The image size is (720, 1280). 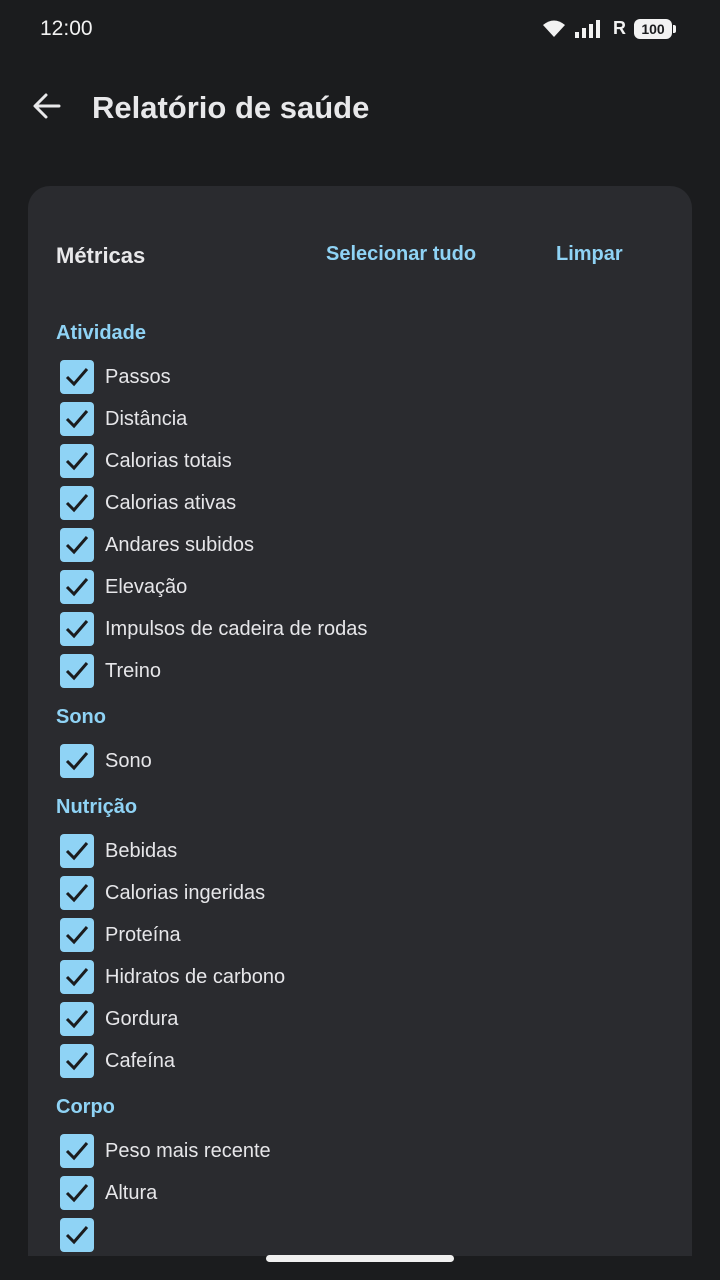 What do you see at coordinates (366, 545) in the screenshot?
I see `metric-item-floors: Andares subidos` at bounding box center [366, 545].